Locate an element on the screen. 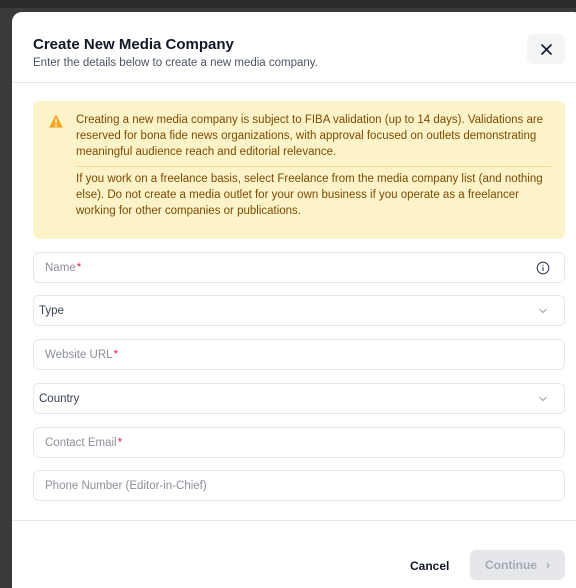 Image resolution: width=576 pixels, height=588 pixels. country-placeholder: Country is located at coordinates (59, 398).